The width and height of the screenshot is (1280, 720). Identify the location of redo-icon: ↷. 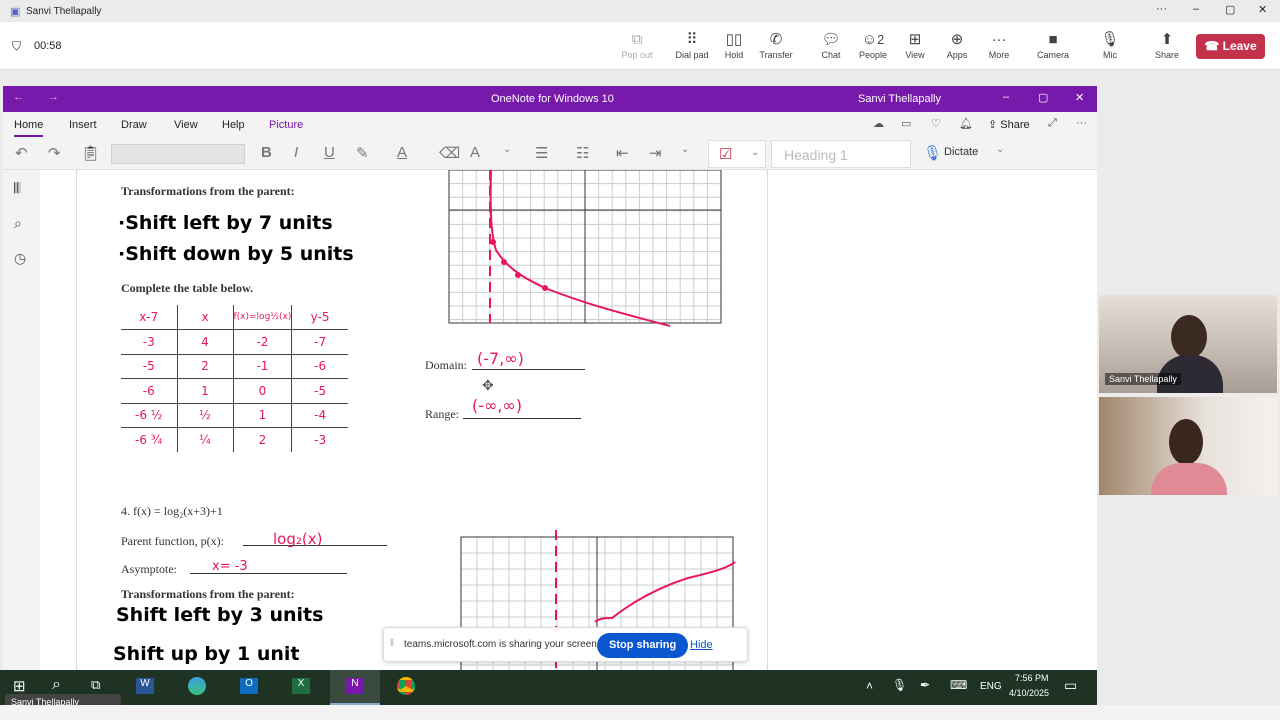
(54, 153).